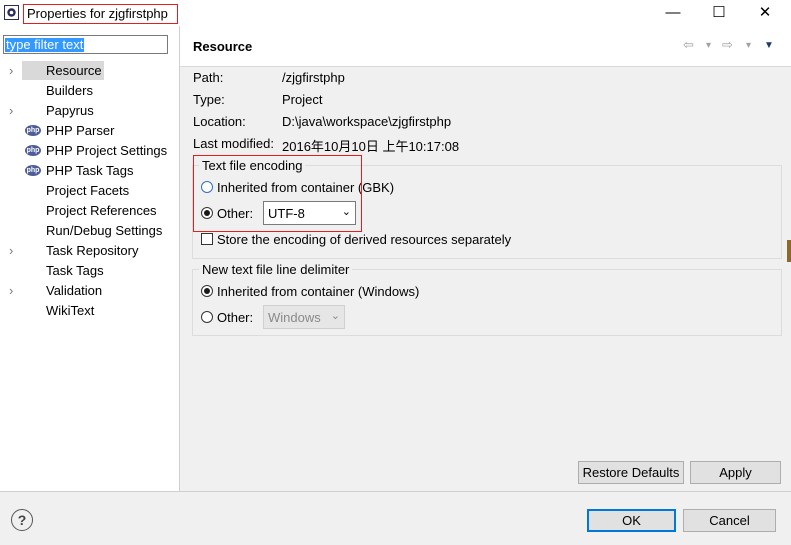 Image resolution: width=791 pixels, height=545 pixels. Describe the element at coordinates (74, 70) in the screenshot. I see `sidebar-item-label: Resource` at that location.